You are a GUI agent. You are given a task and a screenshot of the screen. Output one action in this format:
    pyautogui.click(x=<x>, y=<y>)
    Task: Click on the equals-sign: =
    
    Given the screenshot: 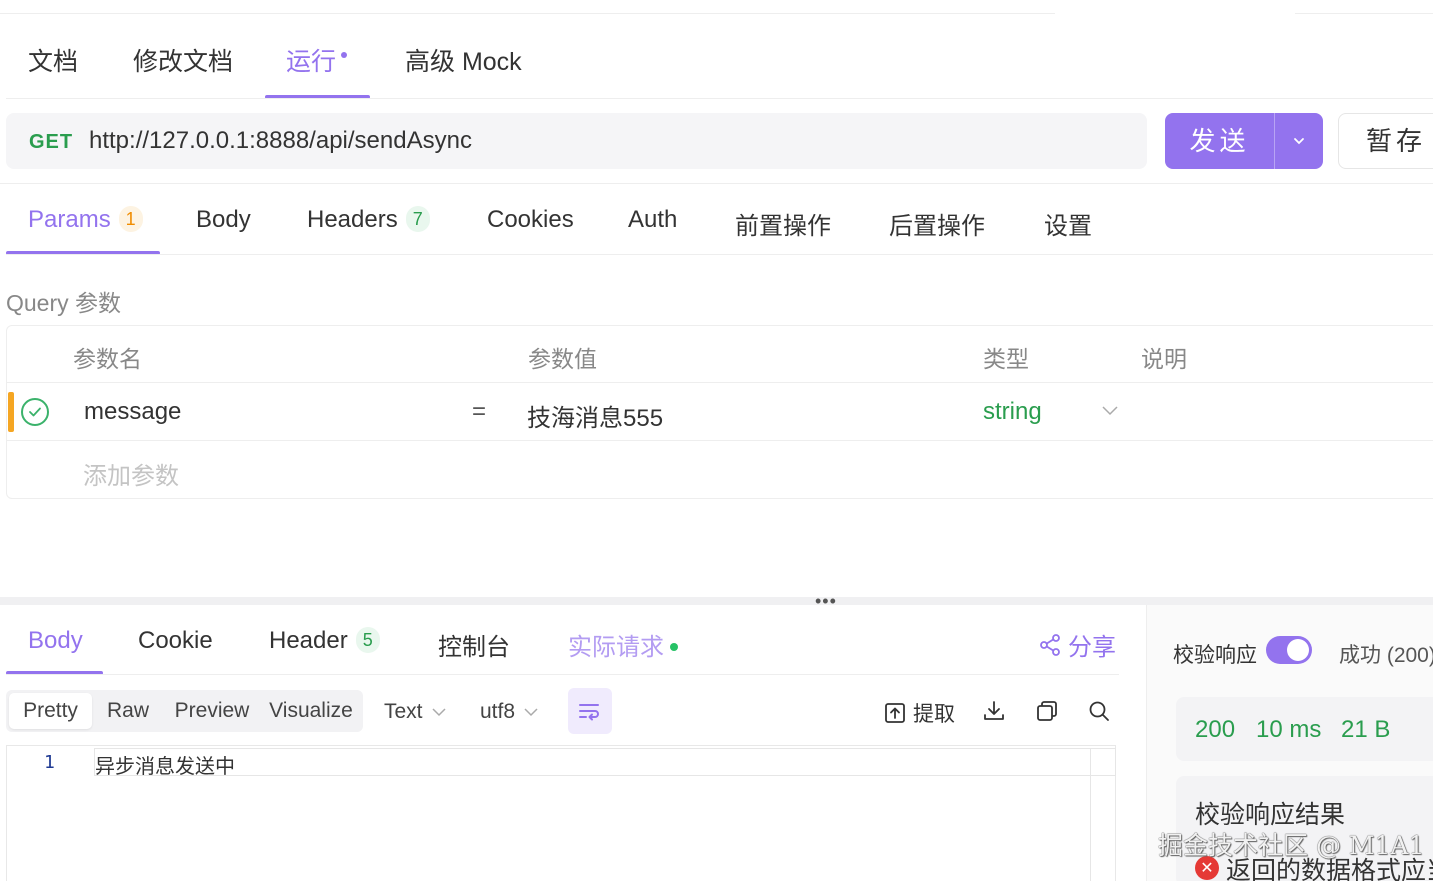 What is the action you would take?
    pyautogui.click(x=479, y=411)
    